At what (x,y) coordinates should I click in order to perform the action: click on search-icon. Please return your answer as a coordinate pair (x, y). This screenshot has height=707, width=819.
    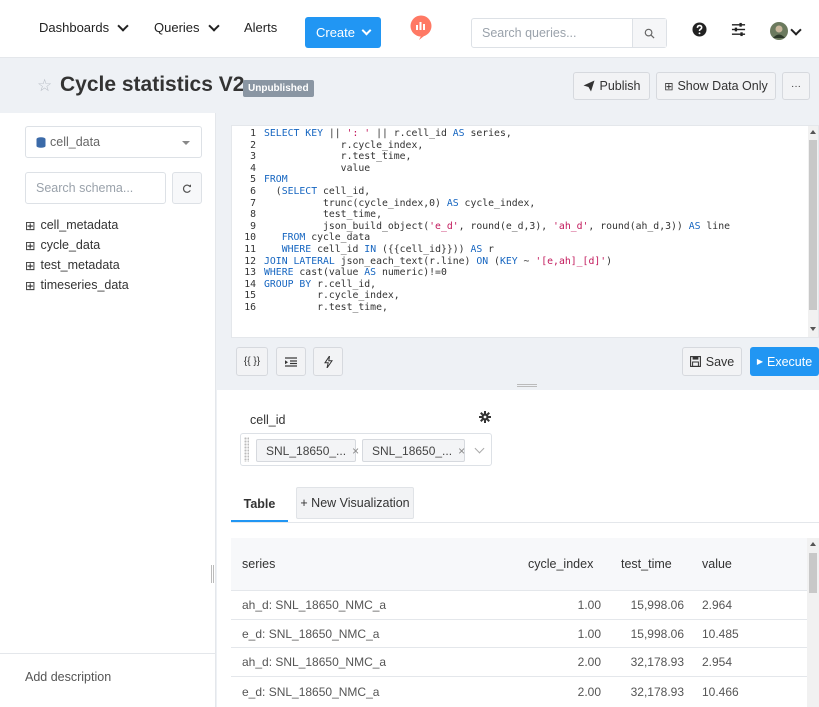
    Looking at the image, I should click on (649, 33).